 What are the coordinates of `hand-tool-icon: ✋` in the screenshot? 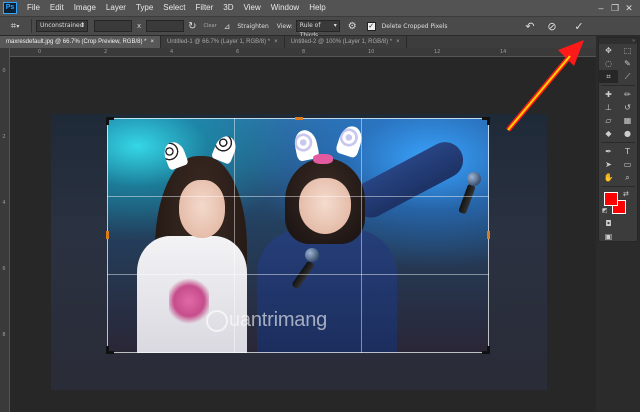 It's located at (608, 177).